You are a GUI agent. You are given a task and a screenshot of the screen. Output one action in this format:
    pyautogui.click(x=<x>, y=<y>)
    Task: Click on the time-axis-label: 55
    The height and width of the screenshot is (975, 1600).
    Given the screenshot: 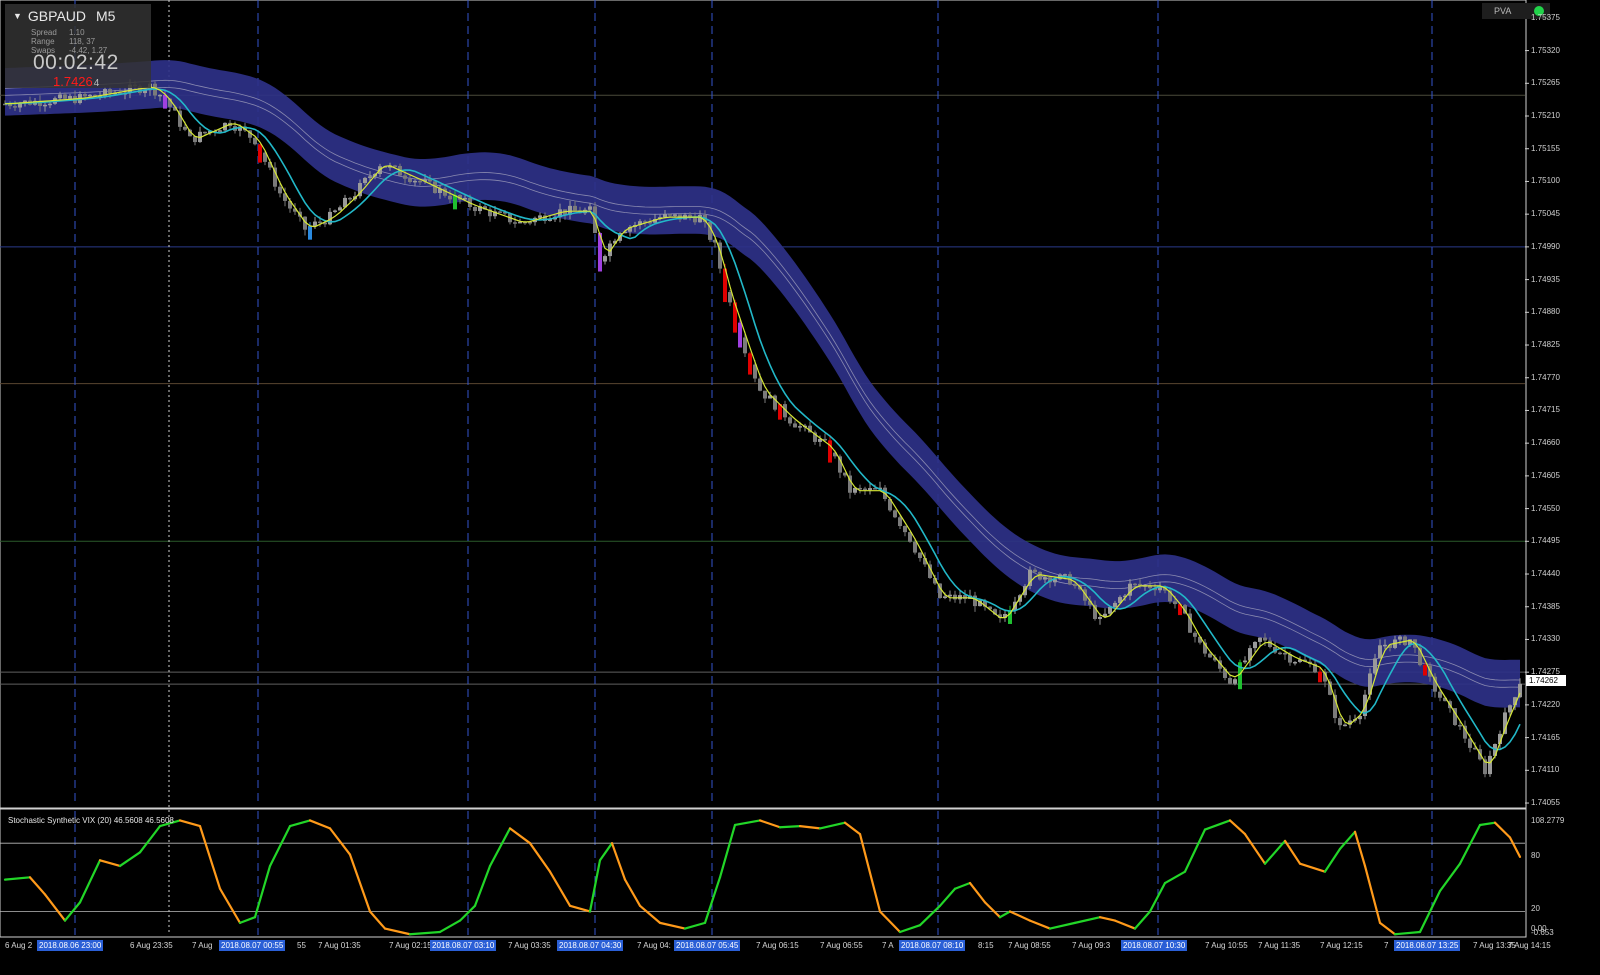 What is the action you would take?
    pyautogui.click(x=301, y=945)
    